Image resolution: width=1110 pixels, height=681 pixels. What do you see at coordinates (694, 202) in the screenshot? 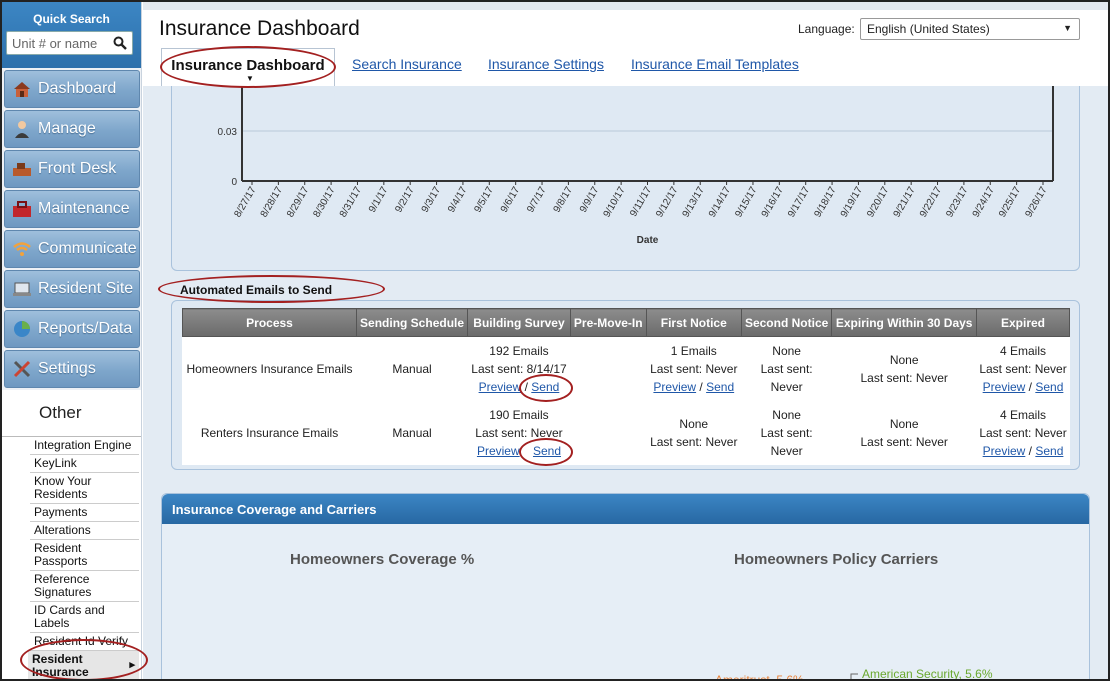
I see `x-tick-label: 9/13/17` at bounding box center [694, 202].